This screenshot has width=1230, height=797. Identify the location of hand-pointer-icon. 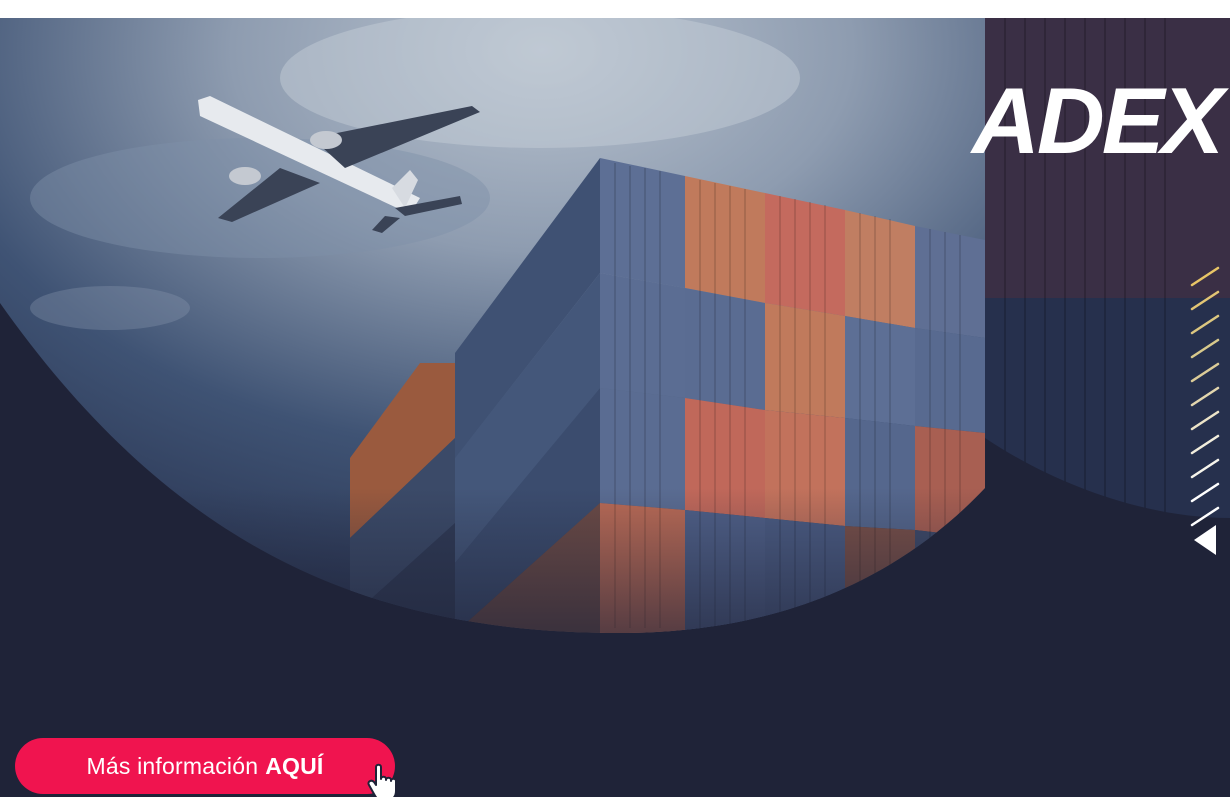
(382, 780).